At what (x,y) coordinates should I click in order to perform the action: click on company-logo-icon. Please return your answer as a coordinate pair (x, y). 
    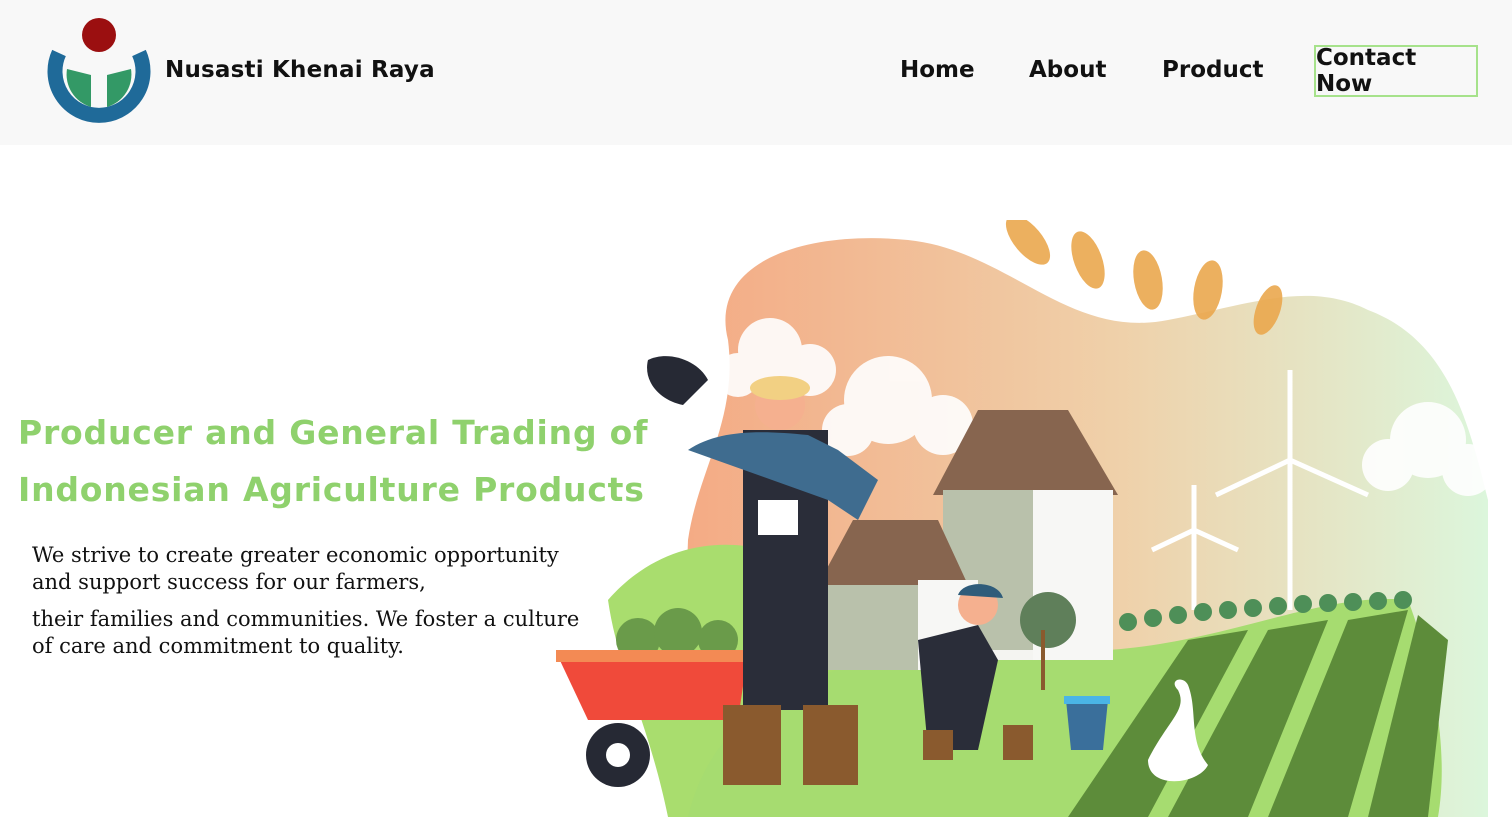
    Looking at the image, I should click on (99, 72).